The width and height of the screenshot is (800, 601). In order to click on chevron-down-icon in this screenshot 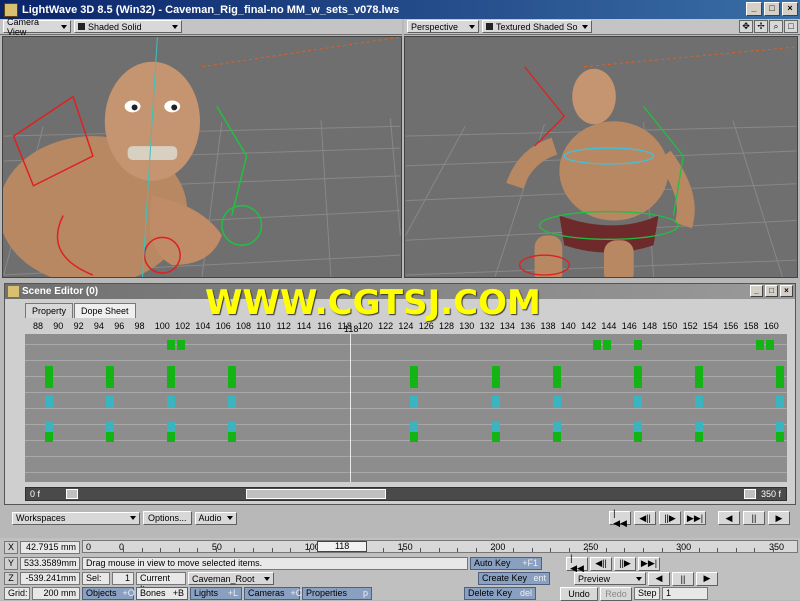, I will do `click(267, 578)`.